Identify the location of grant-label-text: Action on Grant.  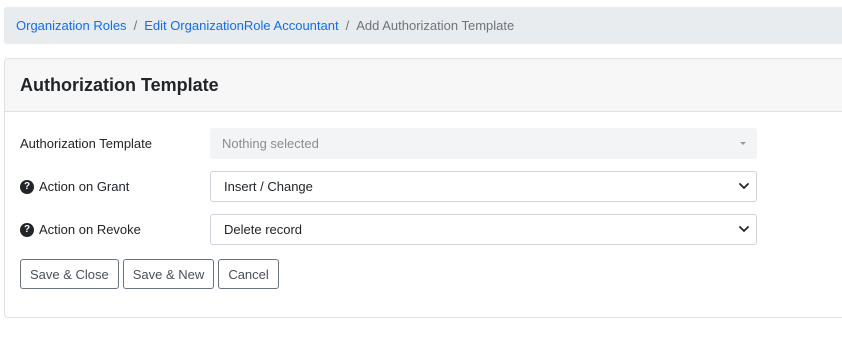
(84, 186).